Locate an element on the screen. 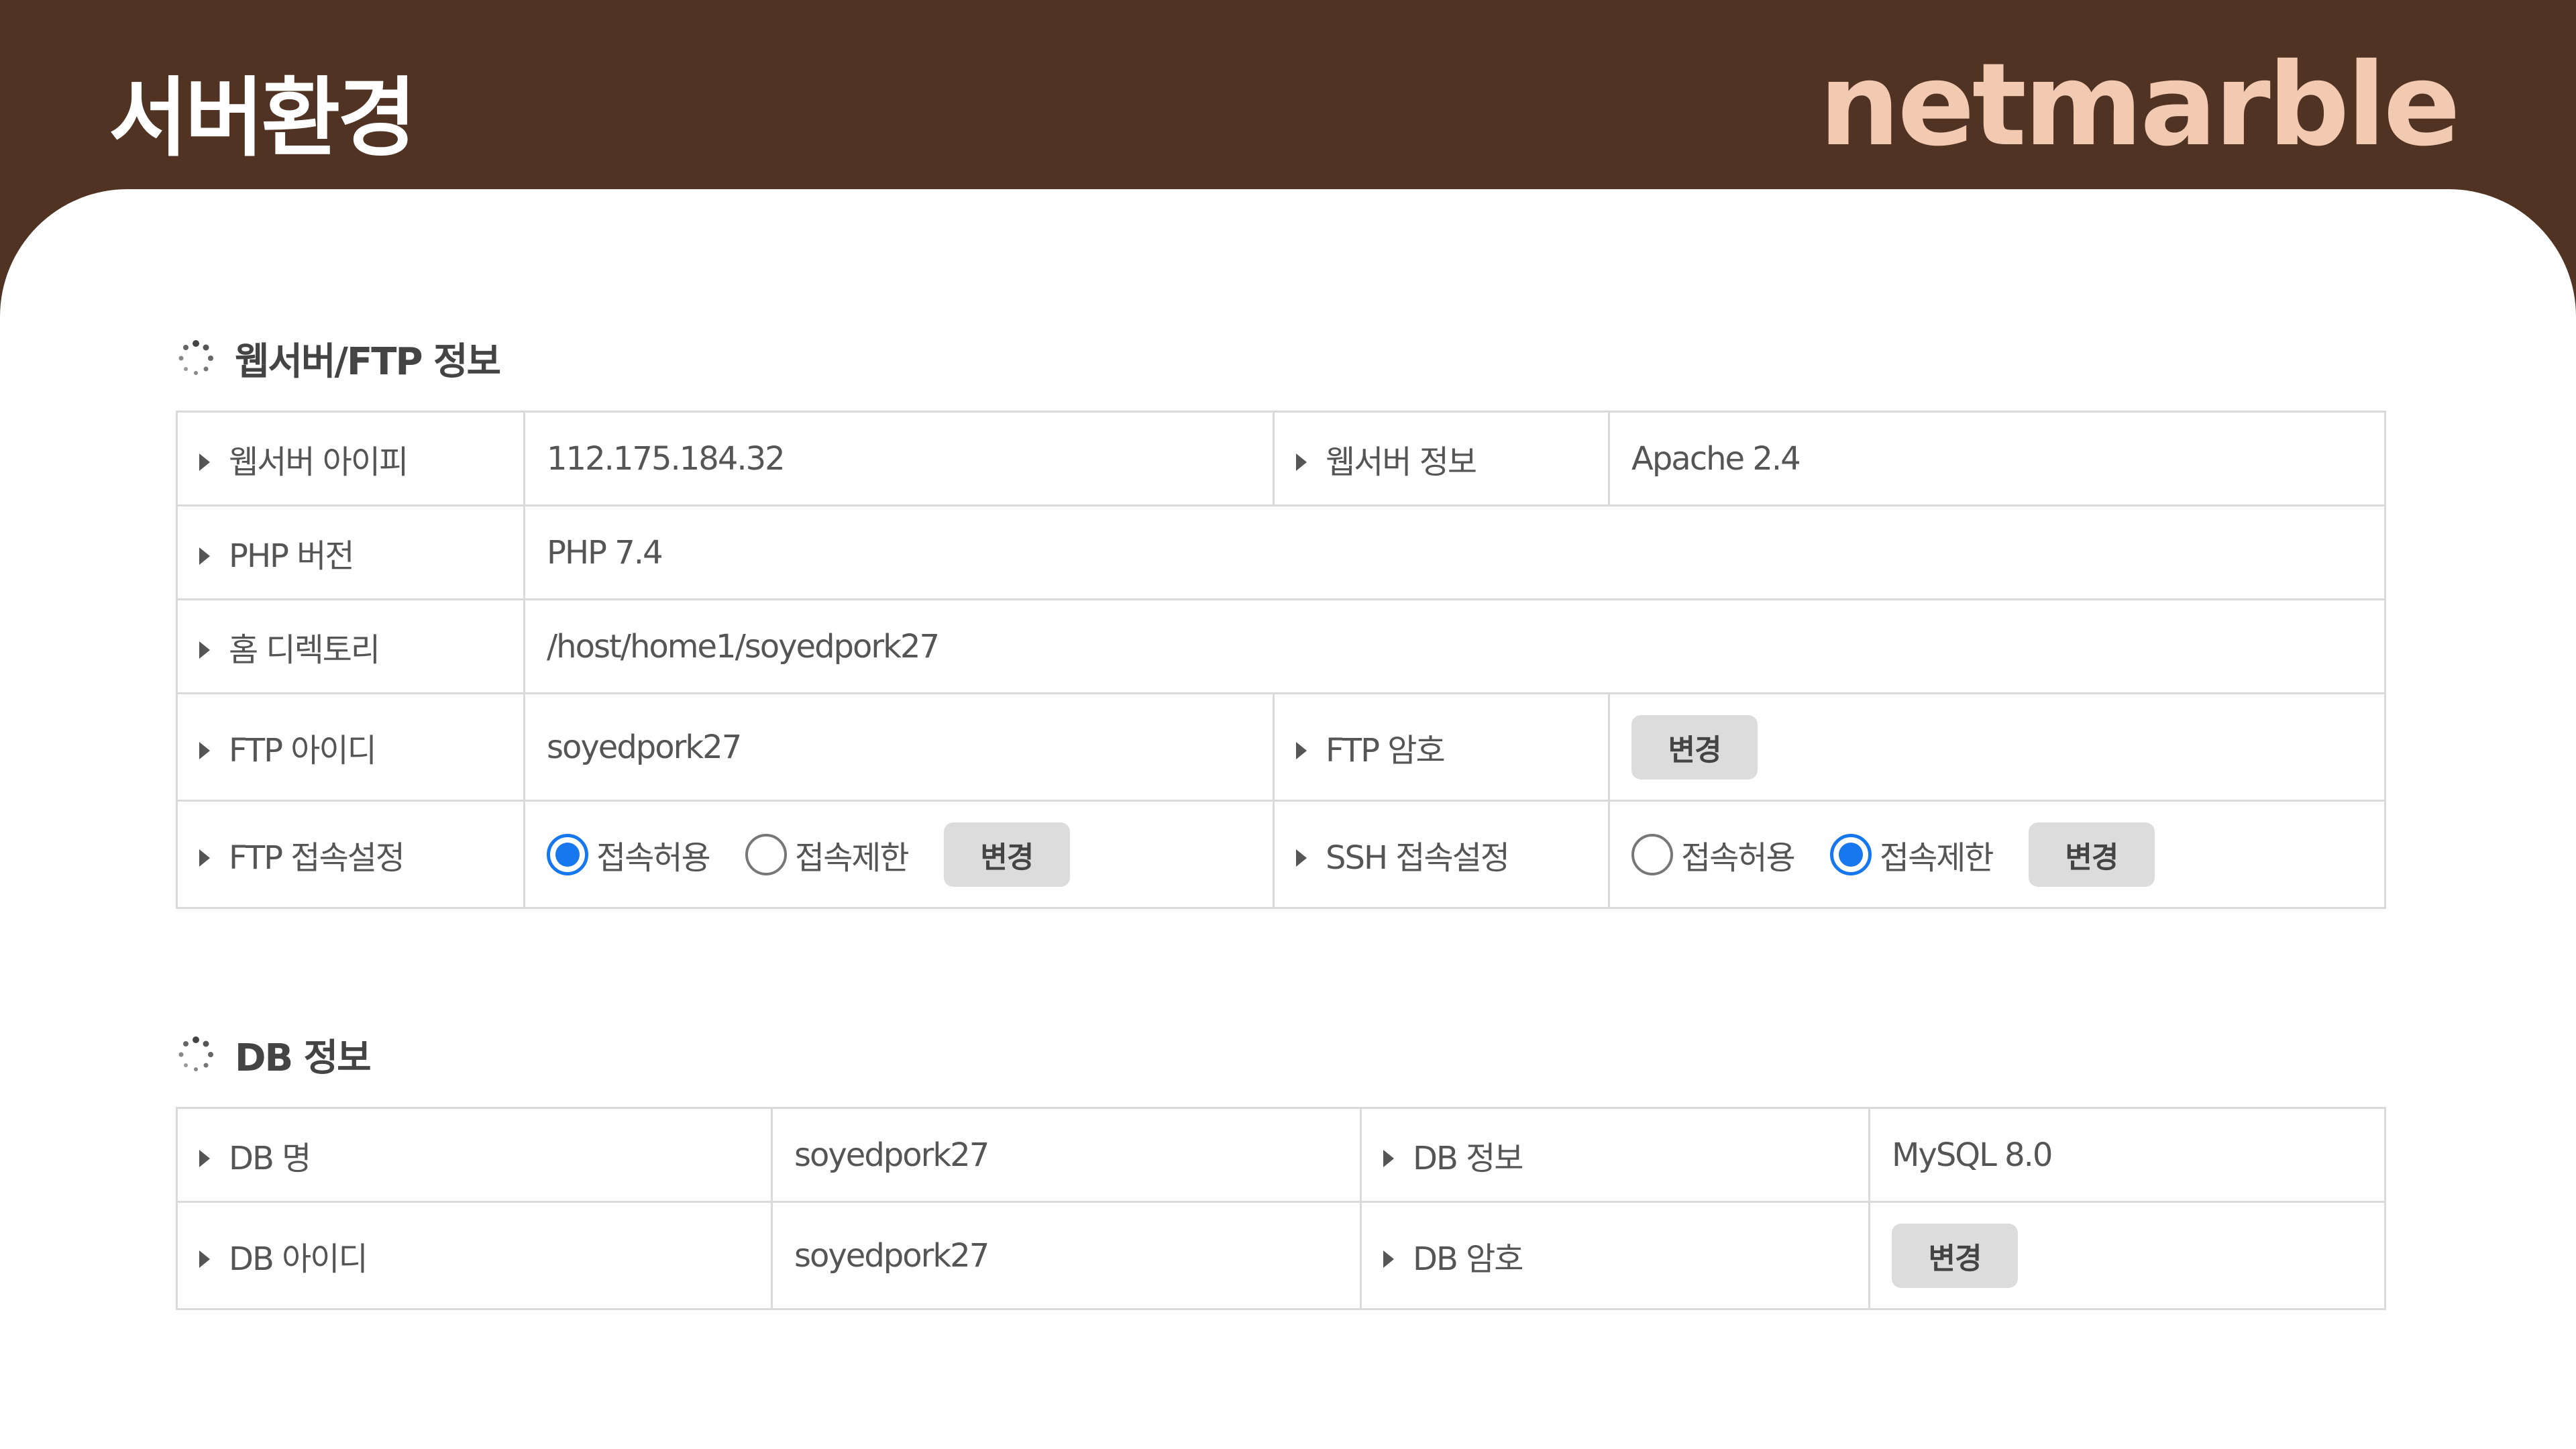 This screenshot has width=2576, height=1449. table-row: FTP 아이디 soyedpork27 FTP 암호 변경 is located at coordinates (1281, 747).